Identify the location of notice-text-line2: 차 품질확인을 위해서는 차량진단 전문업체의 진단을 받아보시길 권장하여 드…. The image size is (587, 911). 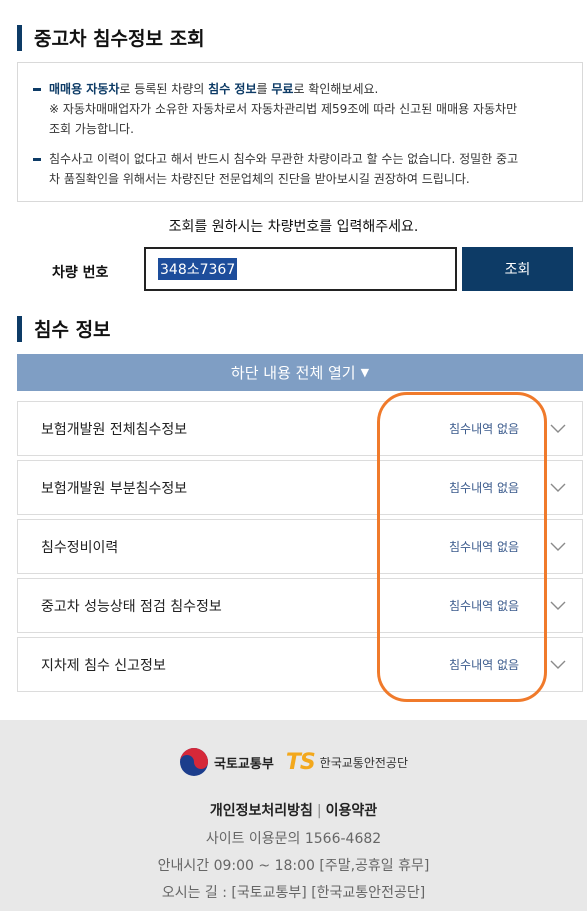
(259, 179).